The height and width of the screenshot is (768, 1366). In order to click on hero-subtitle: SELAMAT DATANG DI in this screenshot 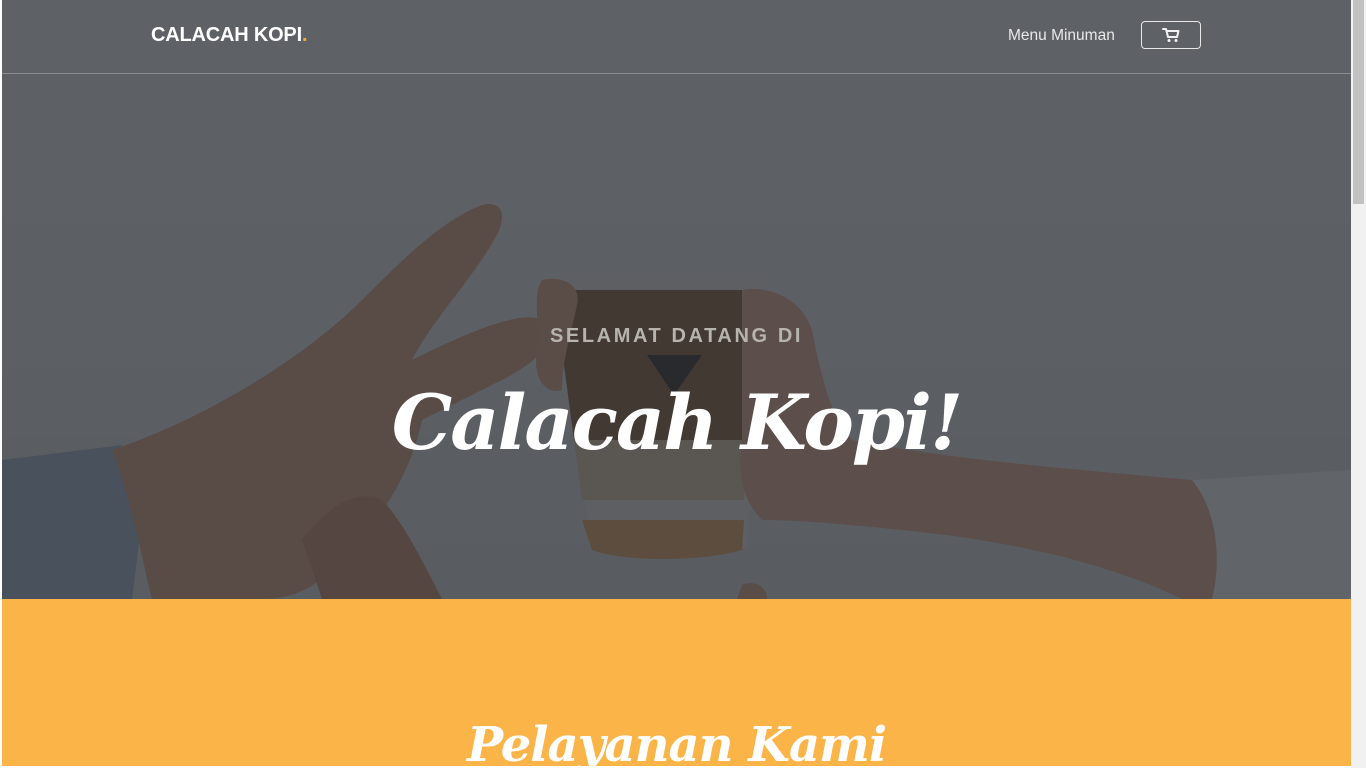, I will do `click(676, 336)`.